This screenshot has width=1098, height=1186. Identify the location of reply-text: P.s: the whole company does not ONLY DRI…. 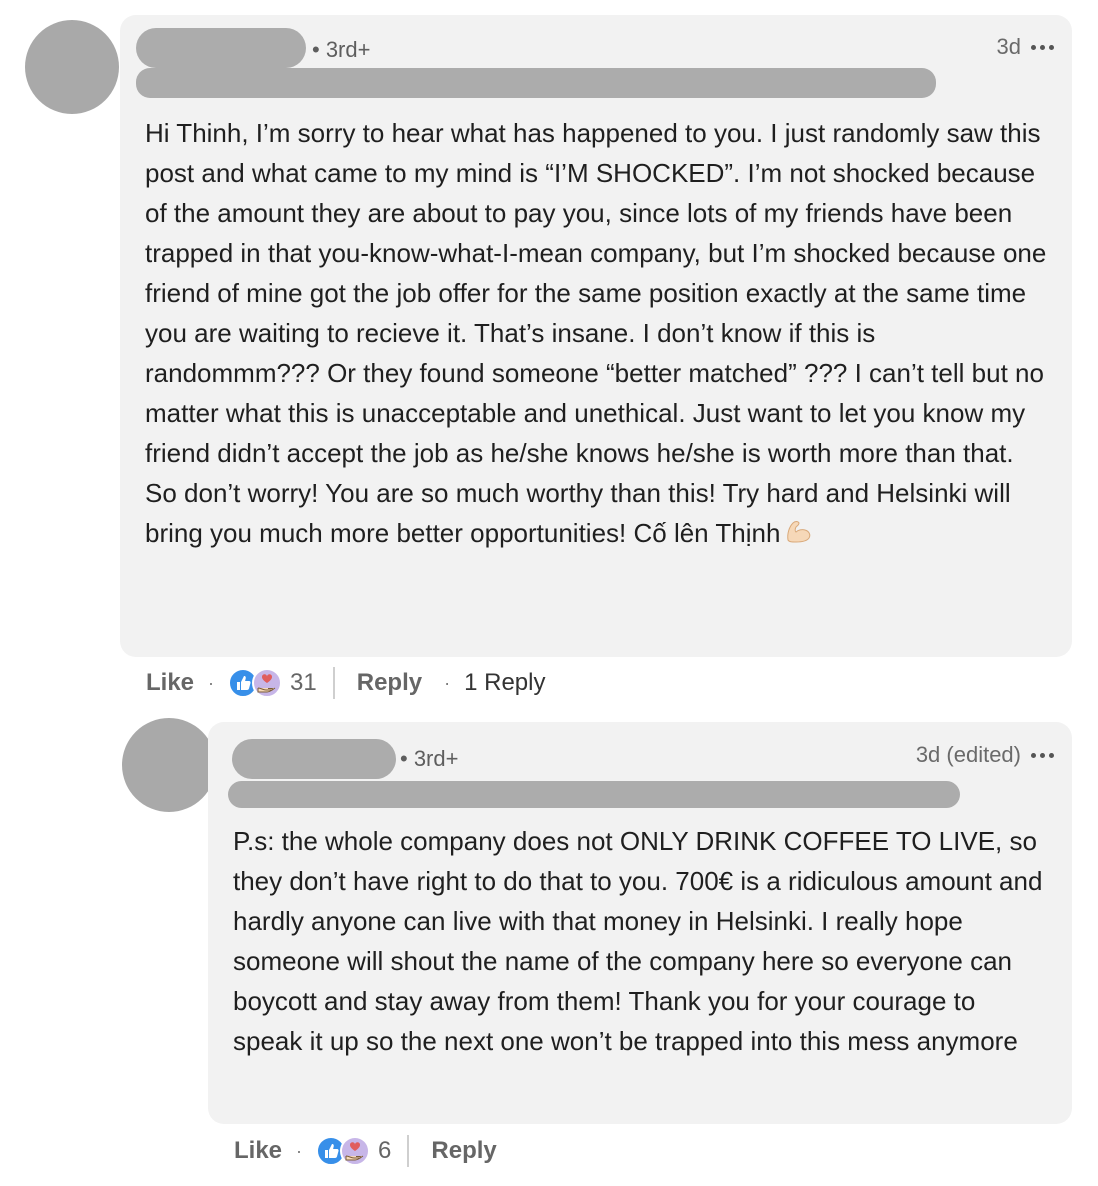
(638, 941).